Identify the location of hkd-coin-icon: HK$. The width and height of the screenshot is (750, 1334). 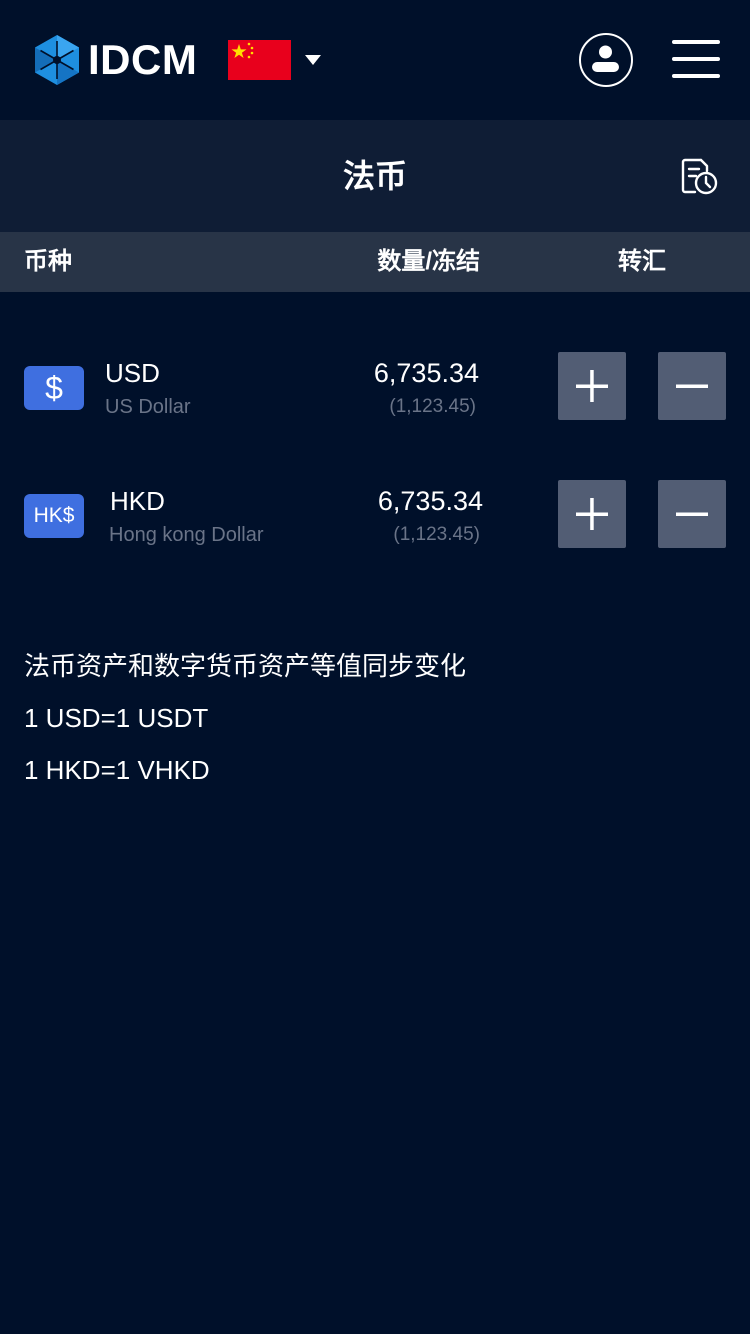
(54, 516).